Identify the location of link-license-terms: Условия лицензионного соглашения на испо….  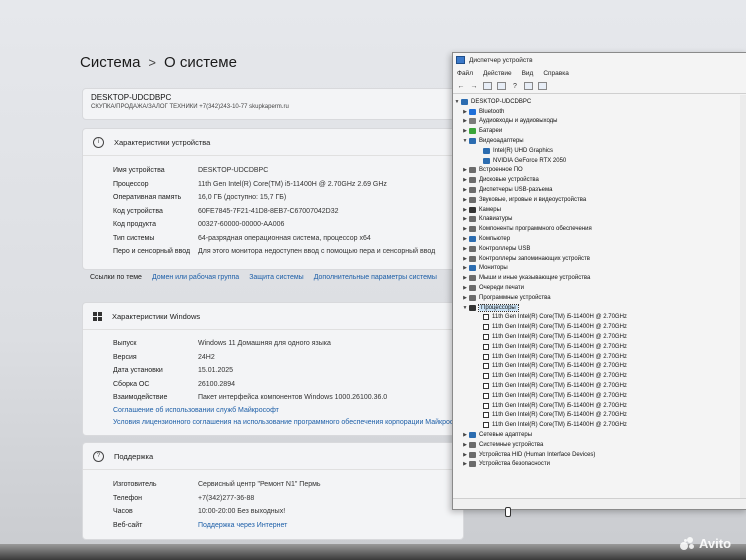
(274, 423).